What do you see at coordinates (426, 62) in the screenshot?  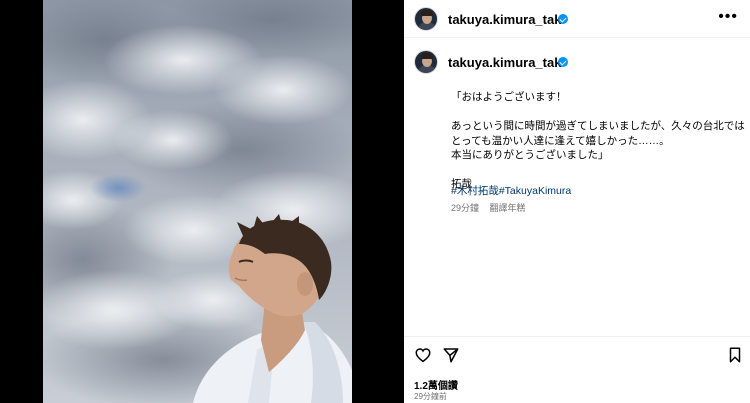 I see `caption-author-avatar` at bounding box center [426, 62].